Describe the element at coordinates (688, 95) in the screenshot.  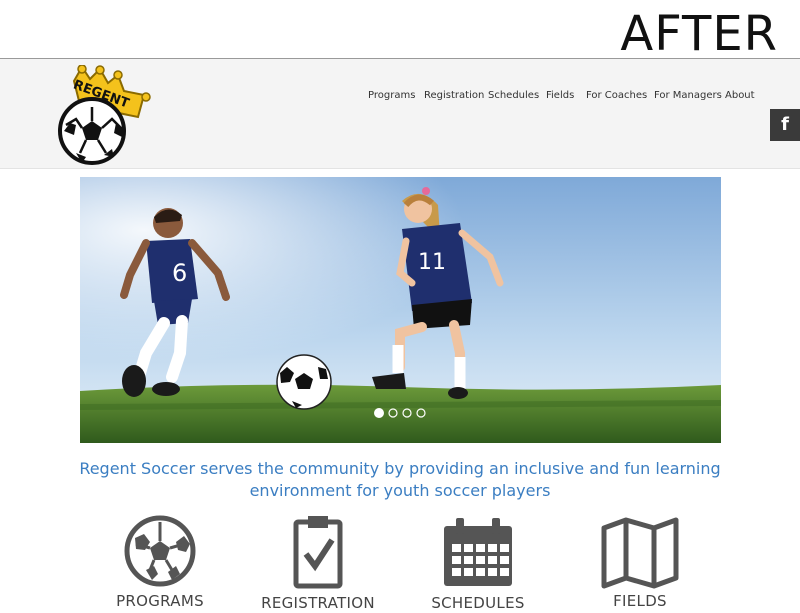
I see `nav-for-managers: For Managers` at that location.